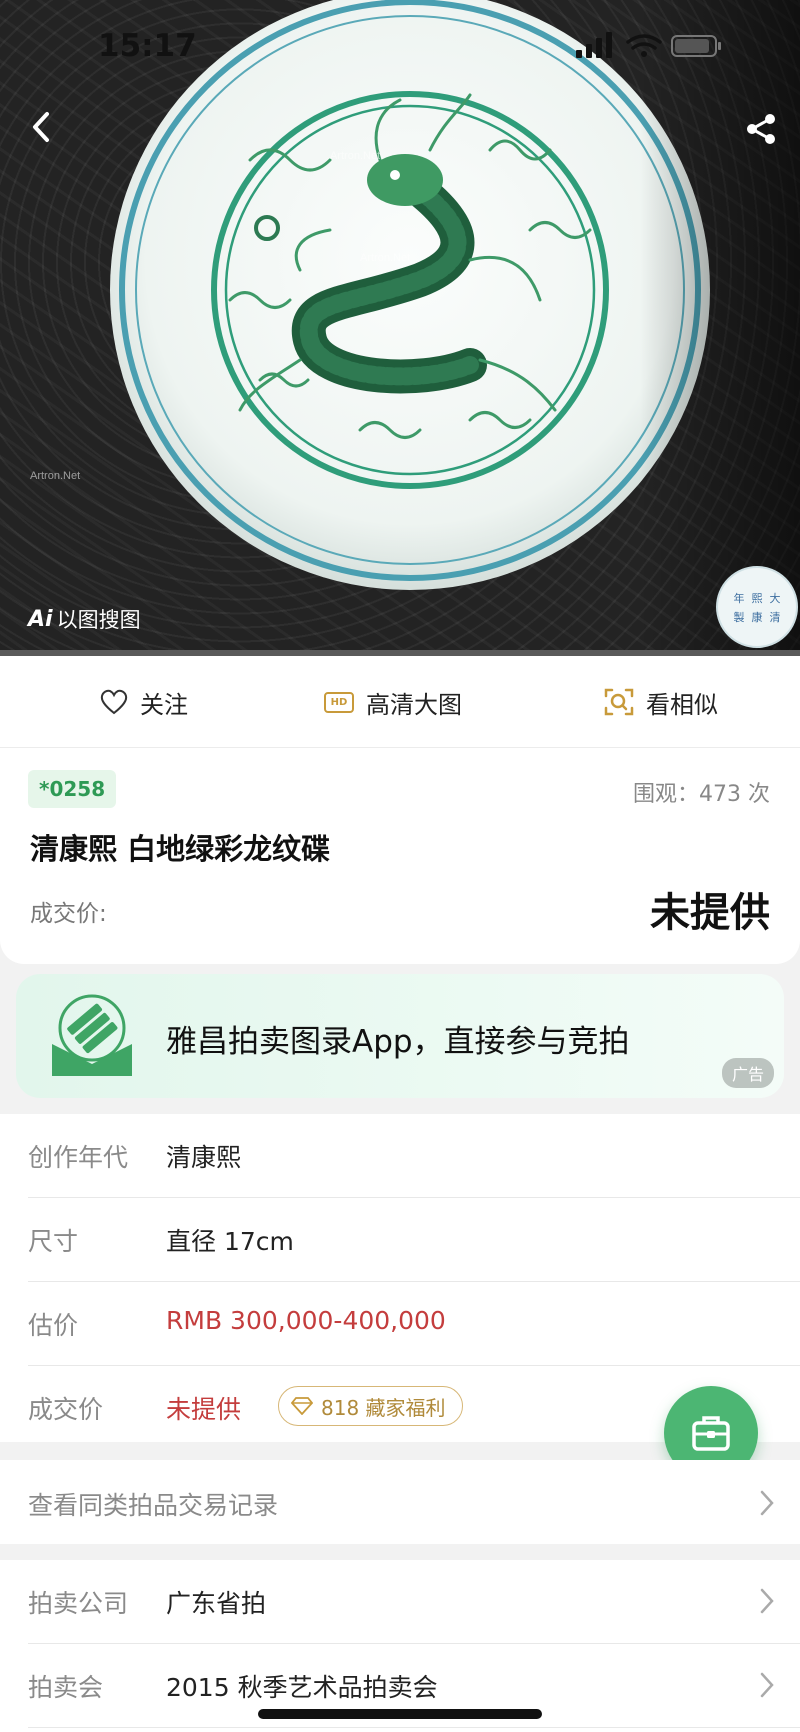 The image size is (800, 1732). Describe the element at coordinates (306, 1320) in the screenshot. I see `estimate-value: RMB 300,000-400,000` at that location.